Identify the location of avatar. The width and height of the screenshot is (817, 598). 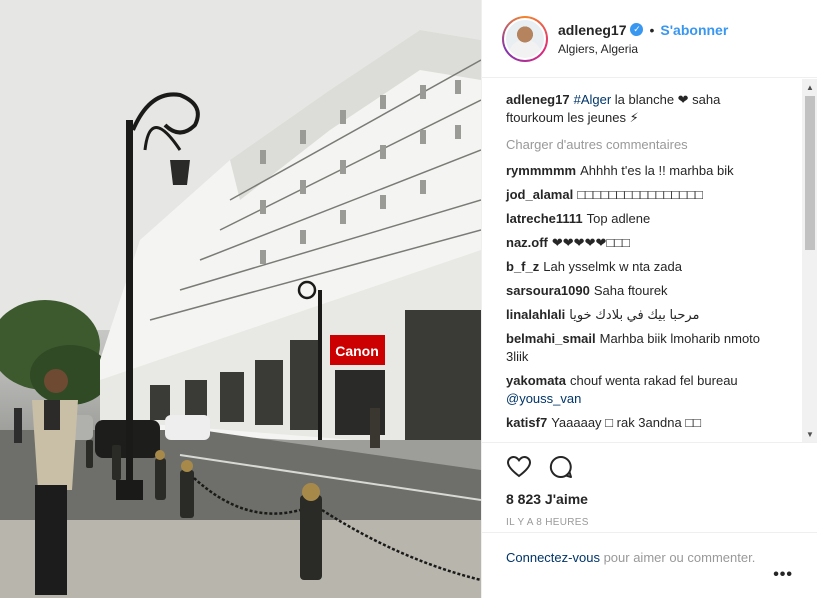
(525, 38).